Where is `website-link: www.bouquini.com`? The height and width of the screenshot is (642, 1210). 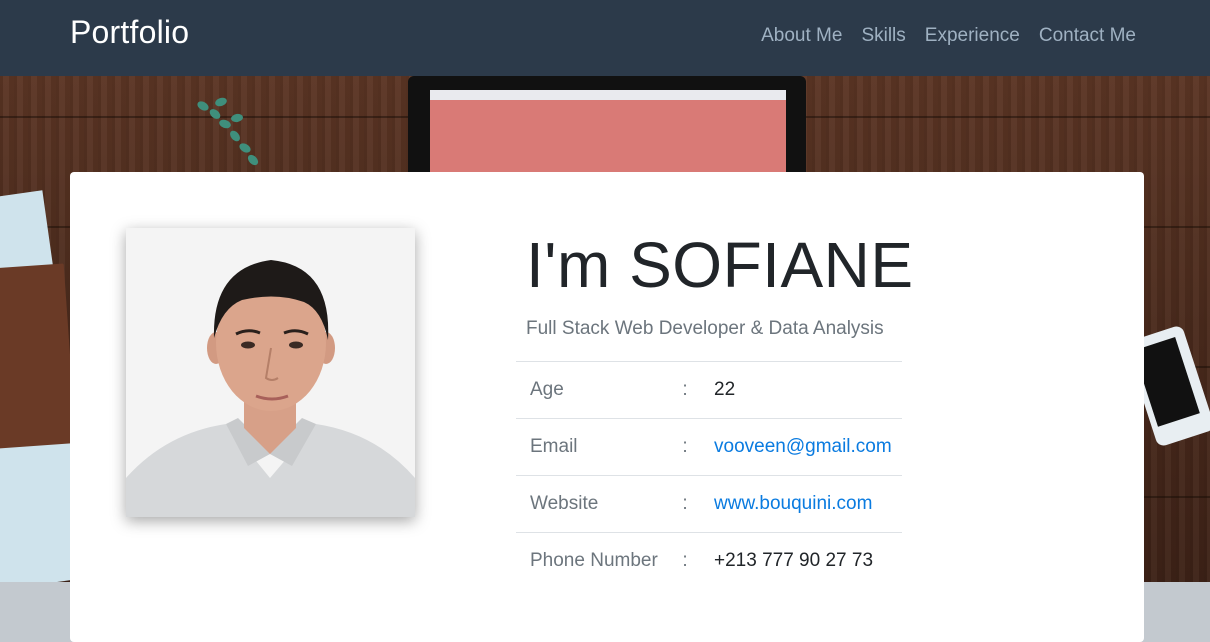 website-link: www.bouquini.com is located at coordinates (793, 503).